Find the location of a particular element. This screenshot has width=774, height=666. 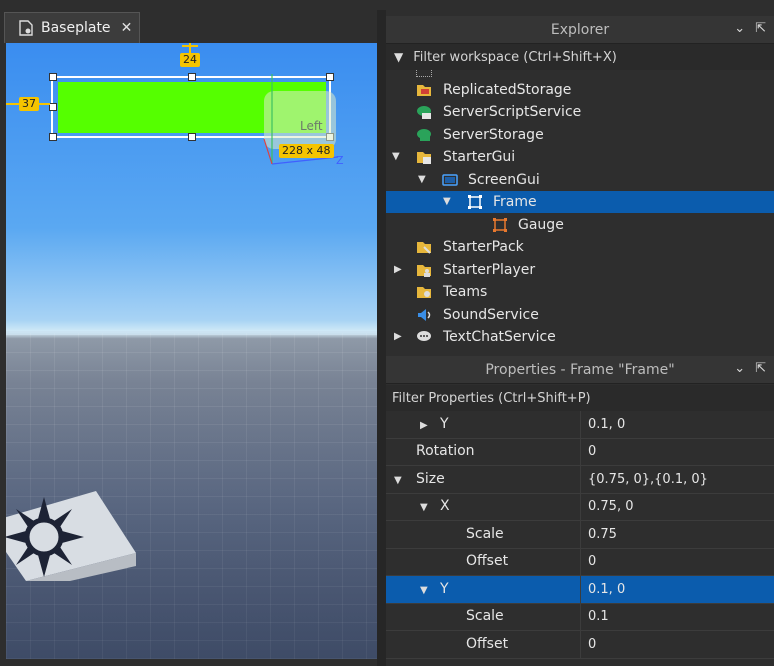

property-row-size-y-scale: Scale 0.1 is located at coordinates (580, 617).